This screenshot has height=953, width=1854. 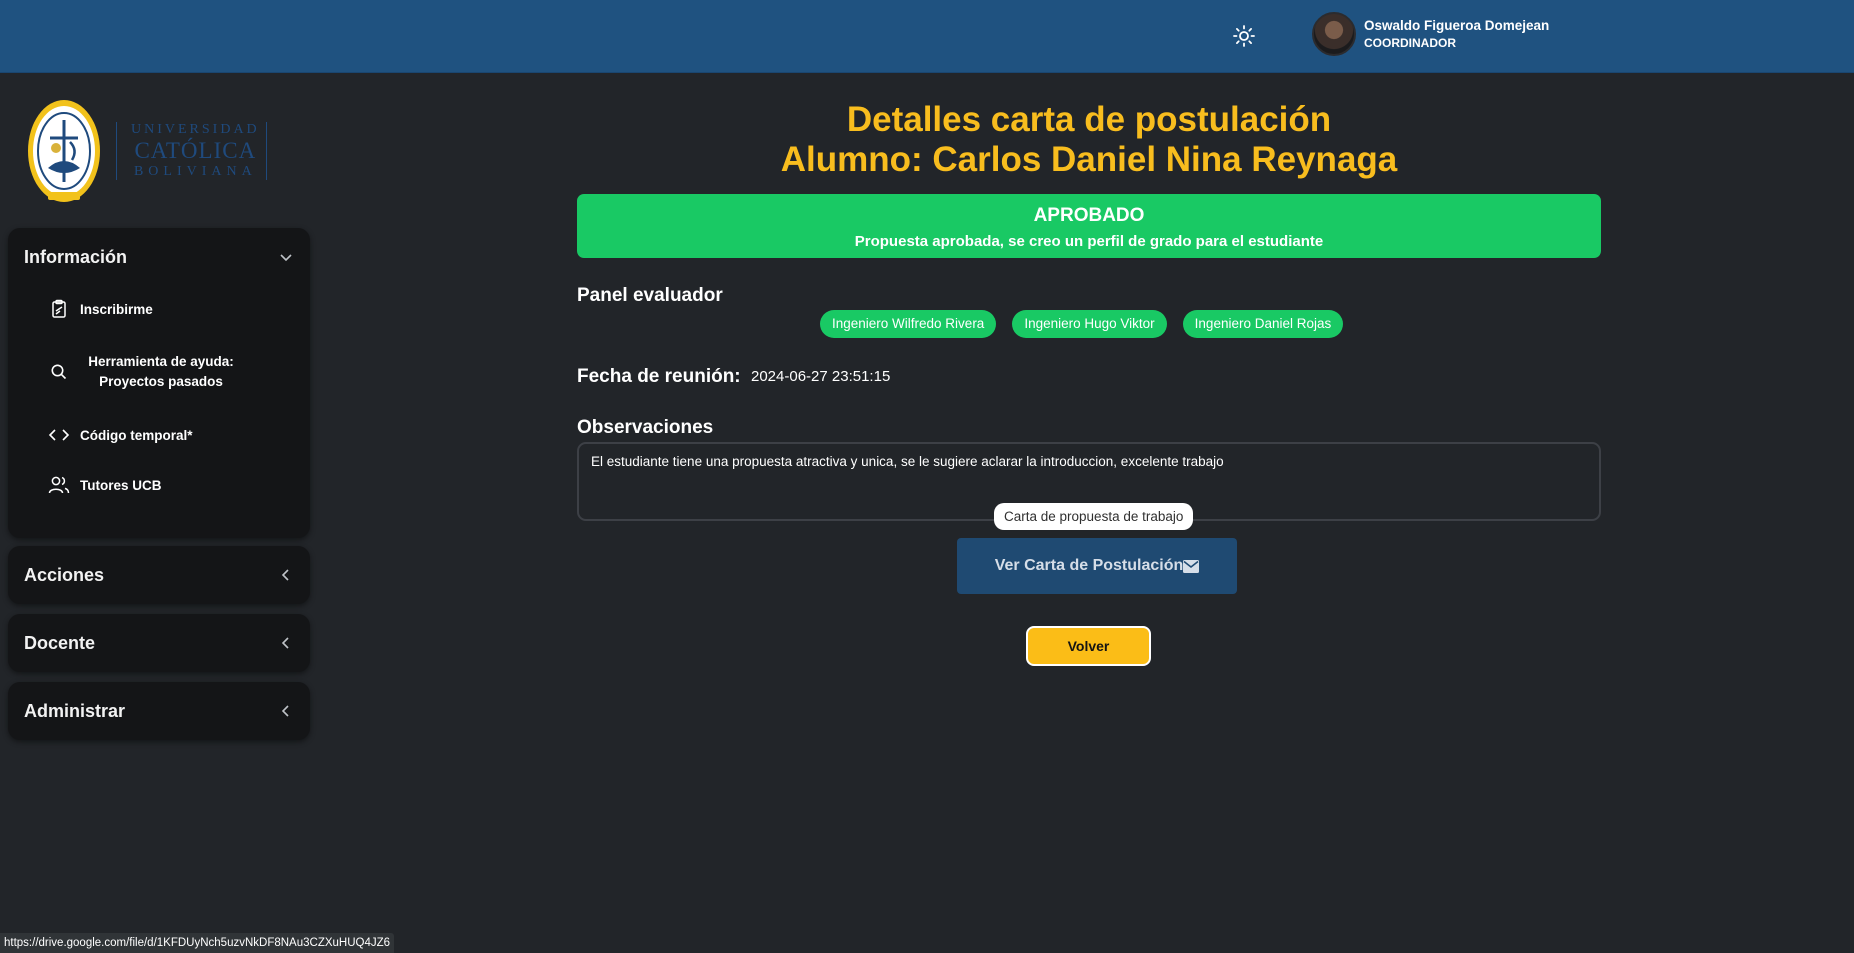 I want to click on panel-member-chip: Ingeniero Wilfredo Rivera, so click(x=908, y=324).